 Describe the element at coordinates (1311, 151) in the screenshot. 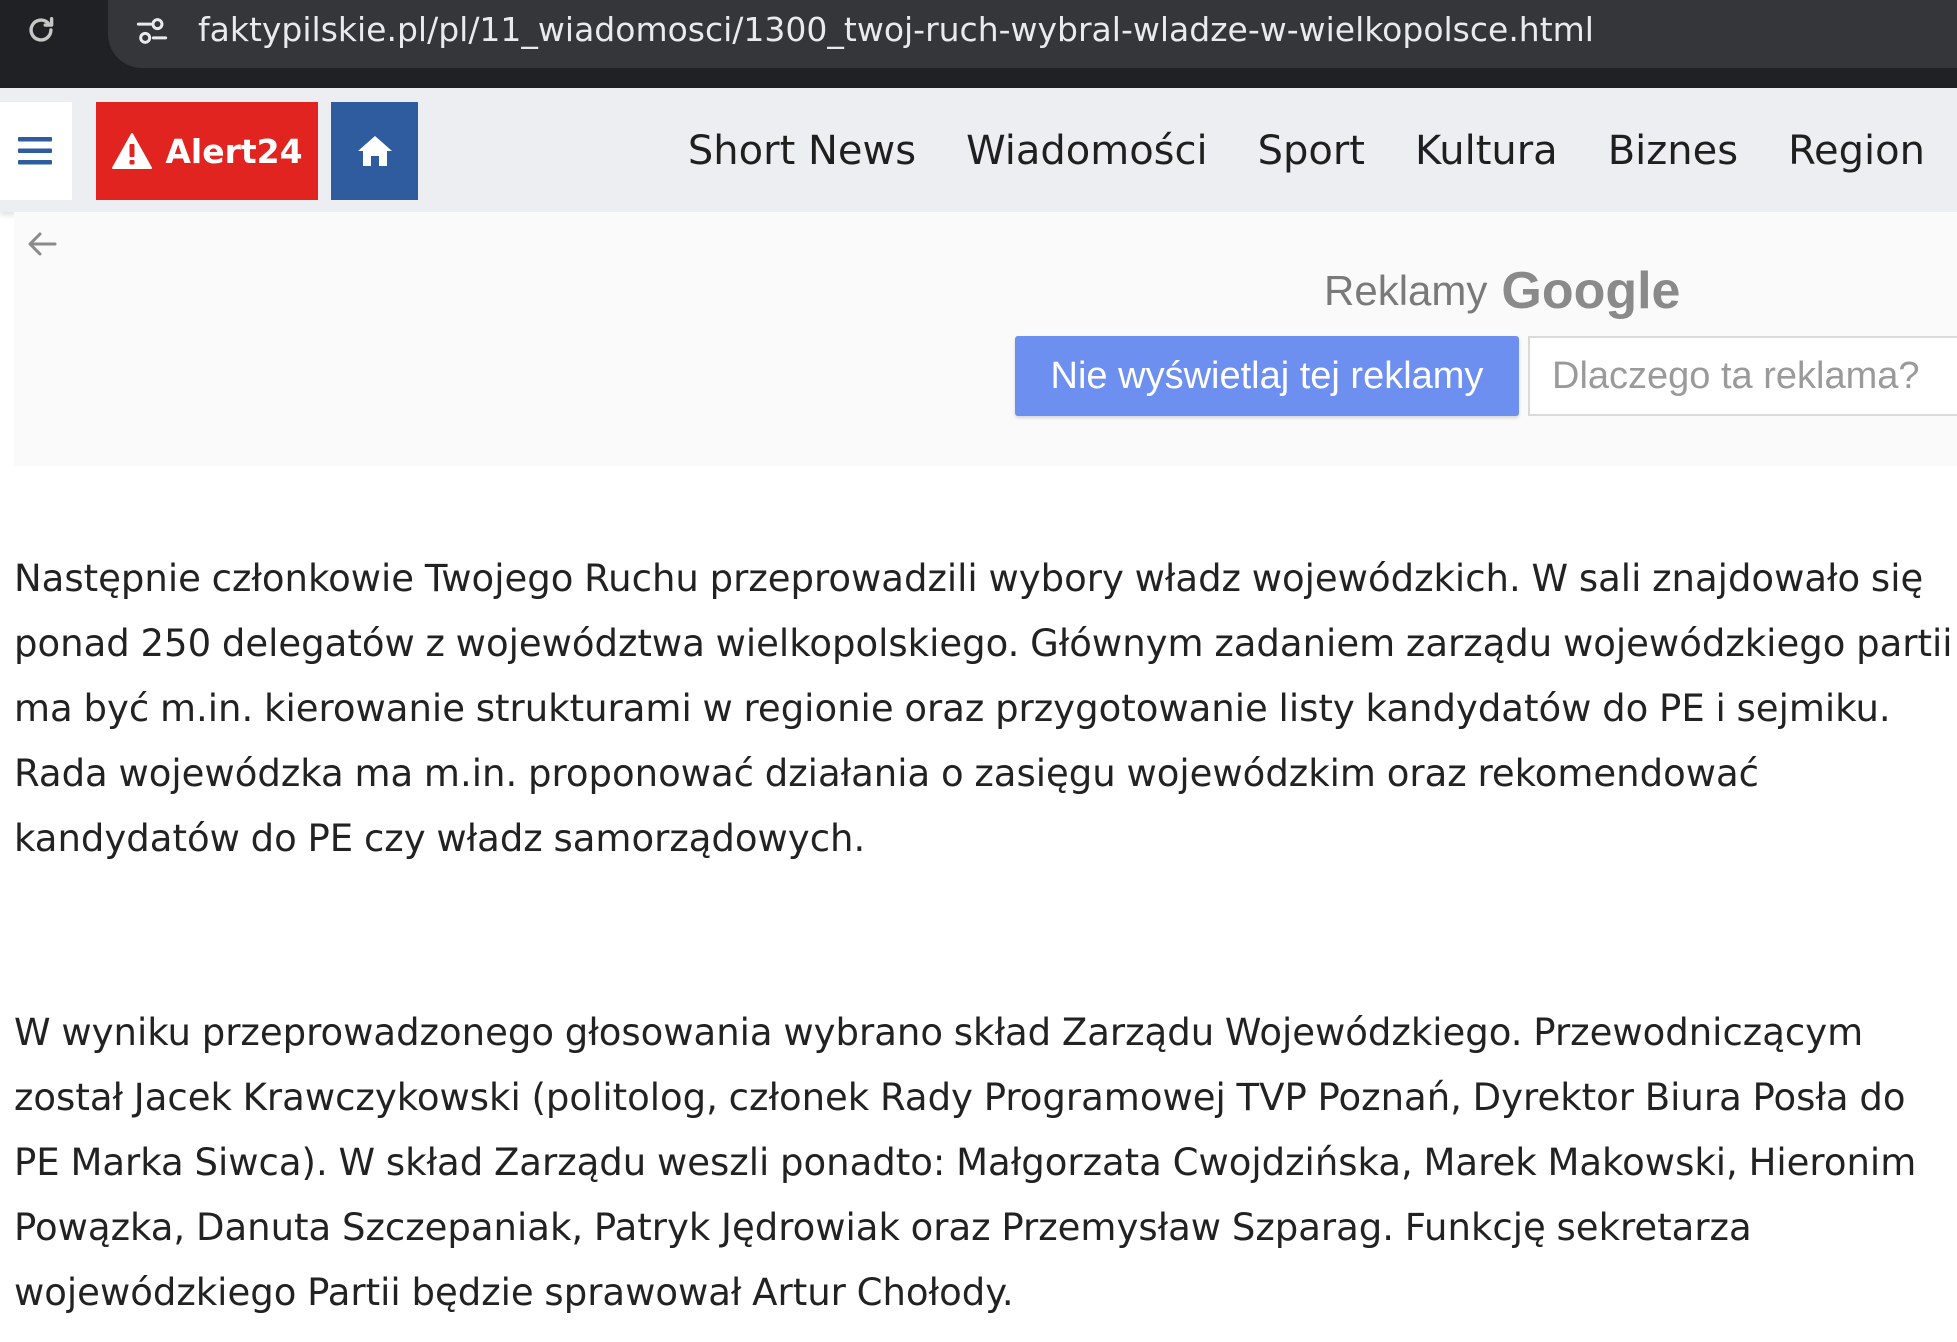

I see `nav-link-sport: Sport` at that location.